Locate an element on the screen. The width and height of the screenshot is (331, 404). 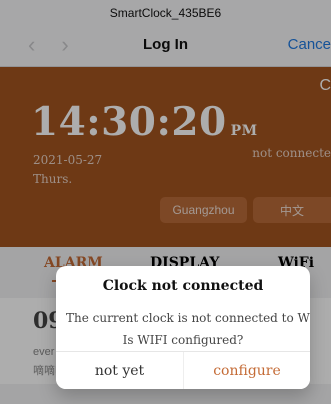
dialog-message-line2: Is WIFI configured? is located at coordinates (183, 340).